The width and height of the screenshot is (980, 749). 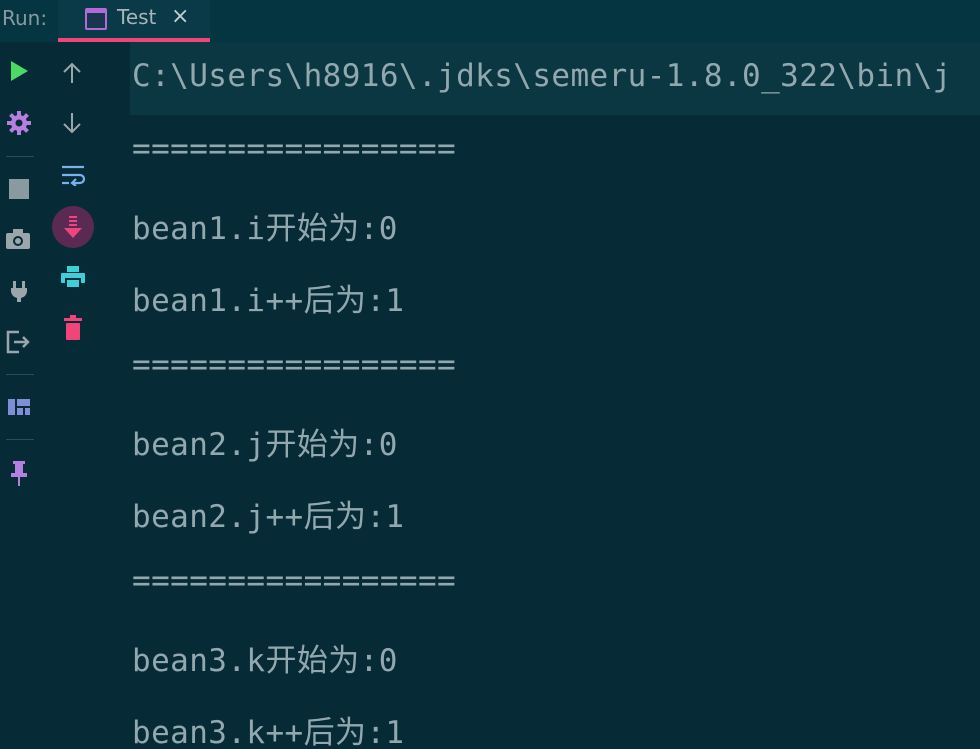 I want to click on print-button, so click(x=73, y=277).